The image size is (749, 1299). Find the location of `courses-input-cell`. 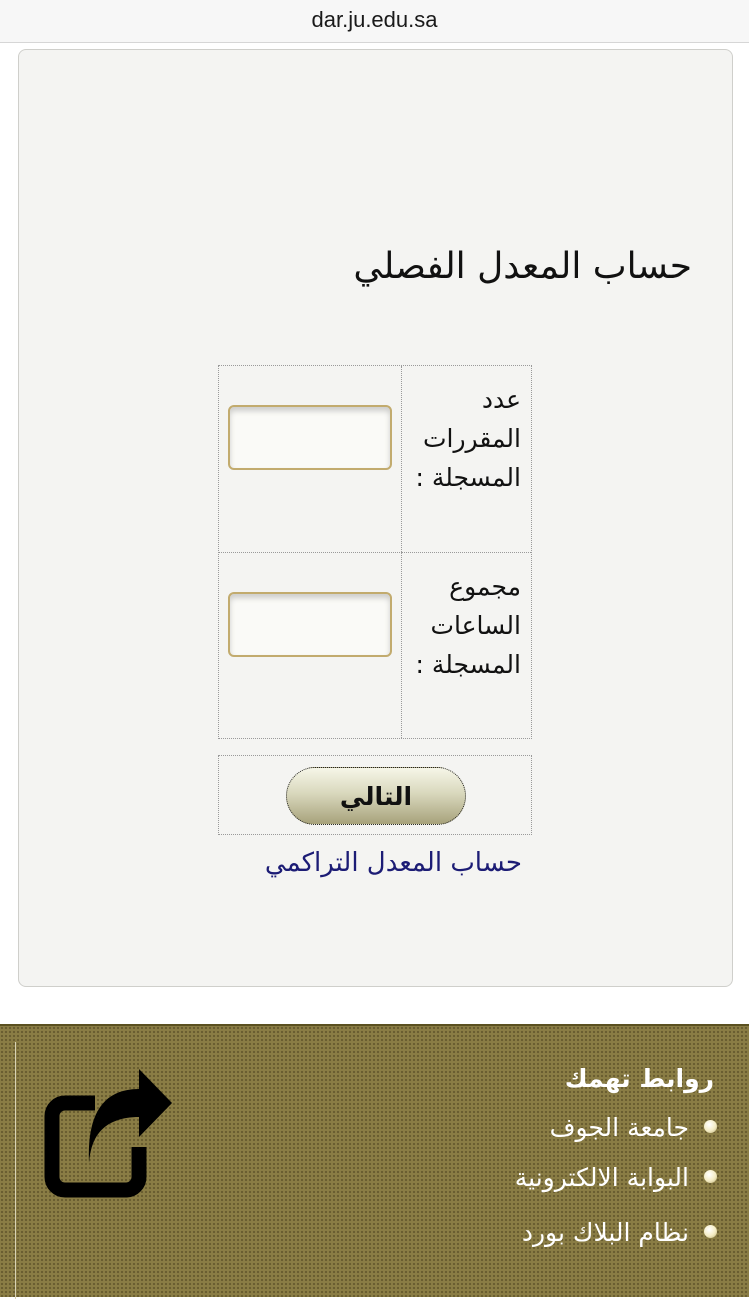

courses-input-cell is located at coordinates (310, 459).